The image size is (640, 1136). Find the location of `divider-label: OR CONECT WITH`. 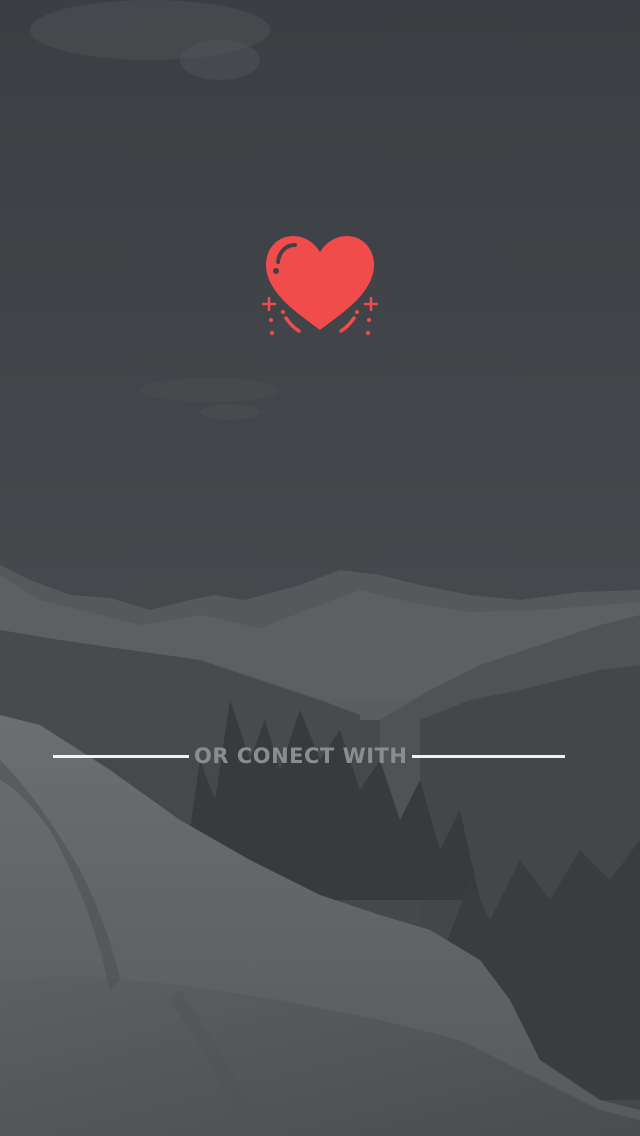

divider-label: OR CONECT WITH is located at coordinates (301, 756).